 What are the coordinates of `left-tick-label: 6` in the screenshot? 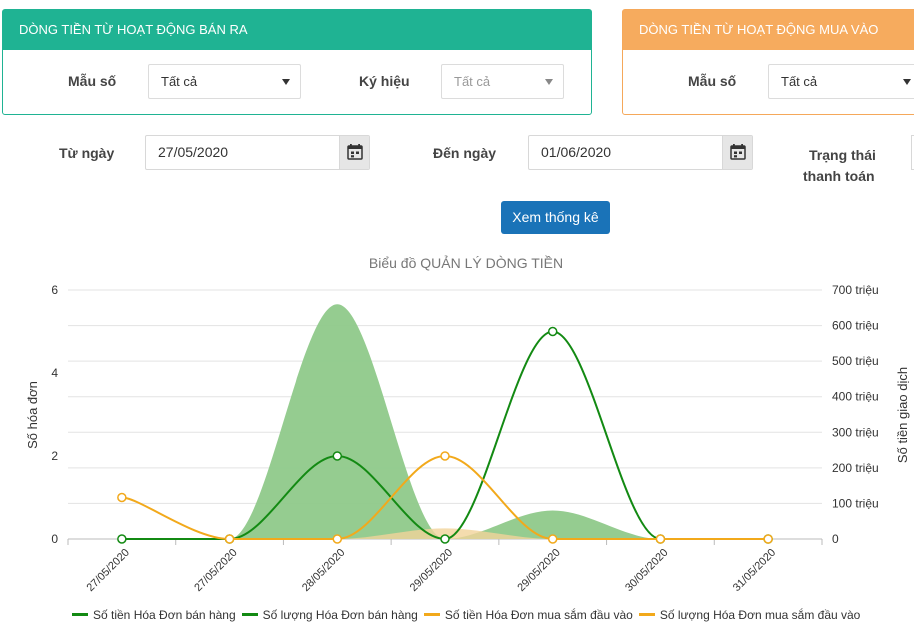 It's located at (54, 290).